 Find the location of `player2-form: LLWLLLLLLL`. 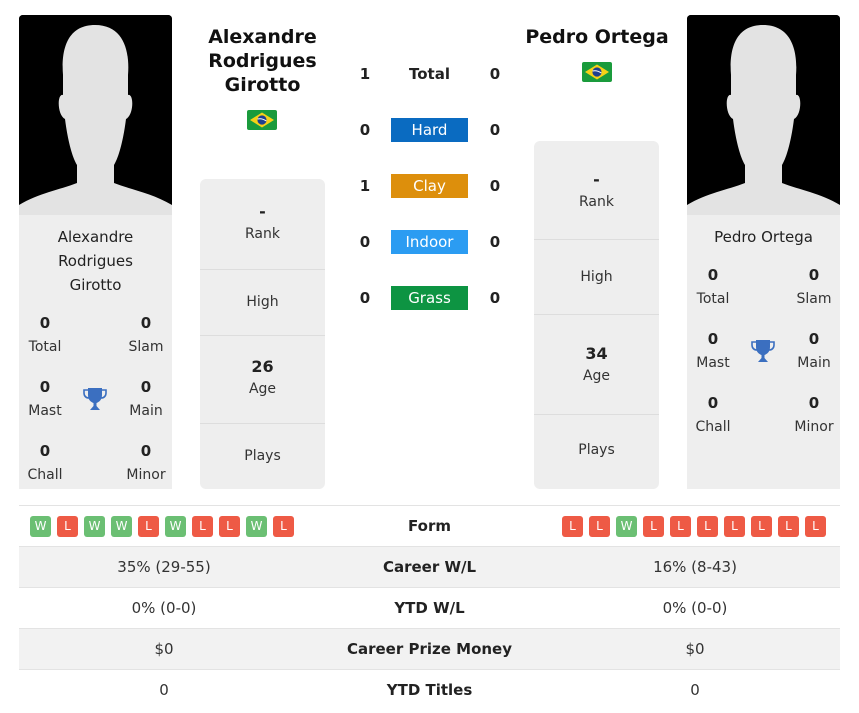

player2-form: LLWLLLLLLL is located at coordinates (694, 526).